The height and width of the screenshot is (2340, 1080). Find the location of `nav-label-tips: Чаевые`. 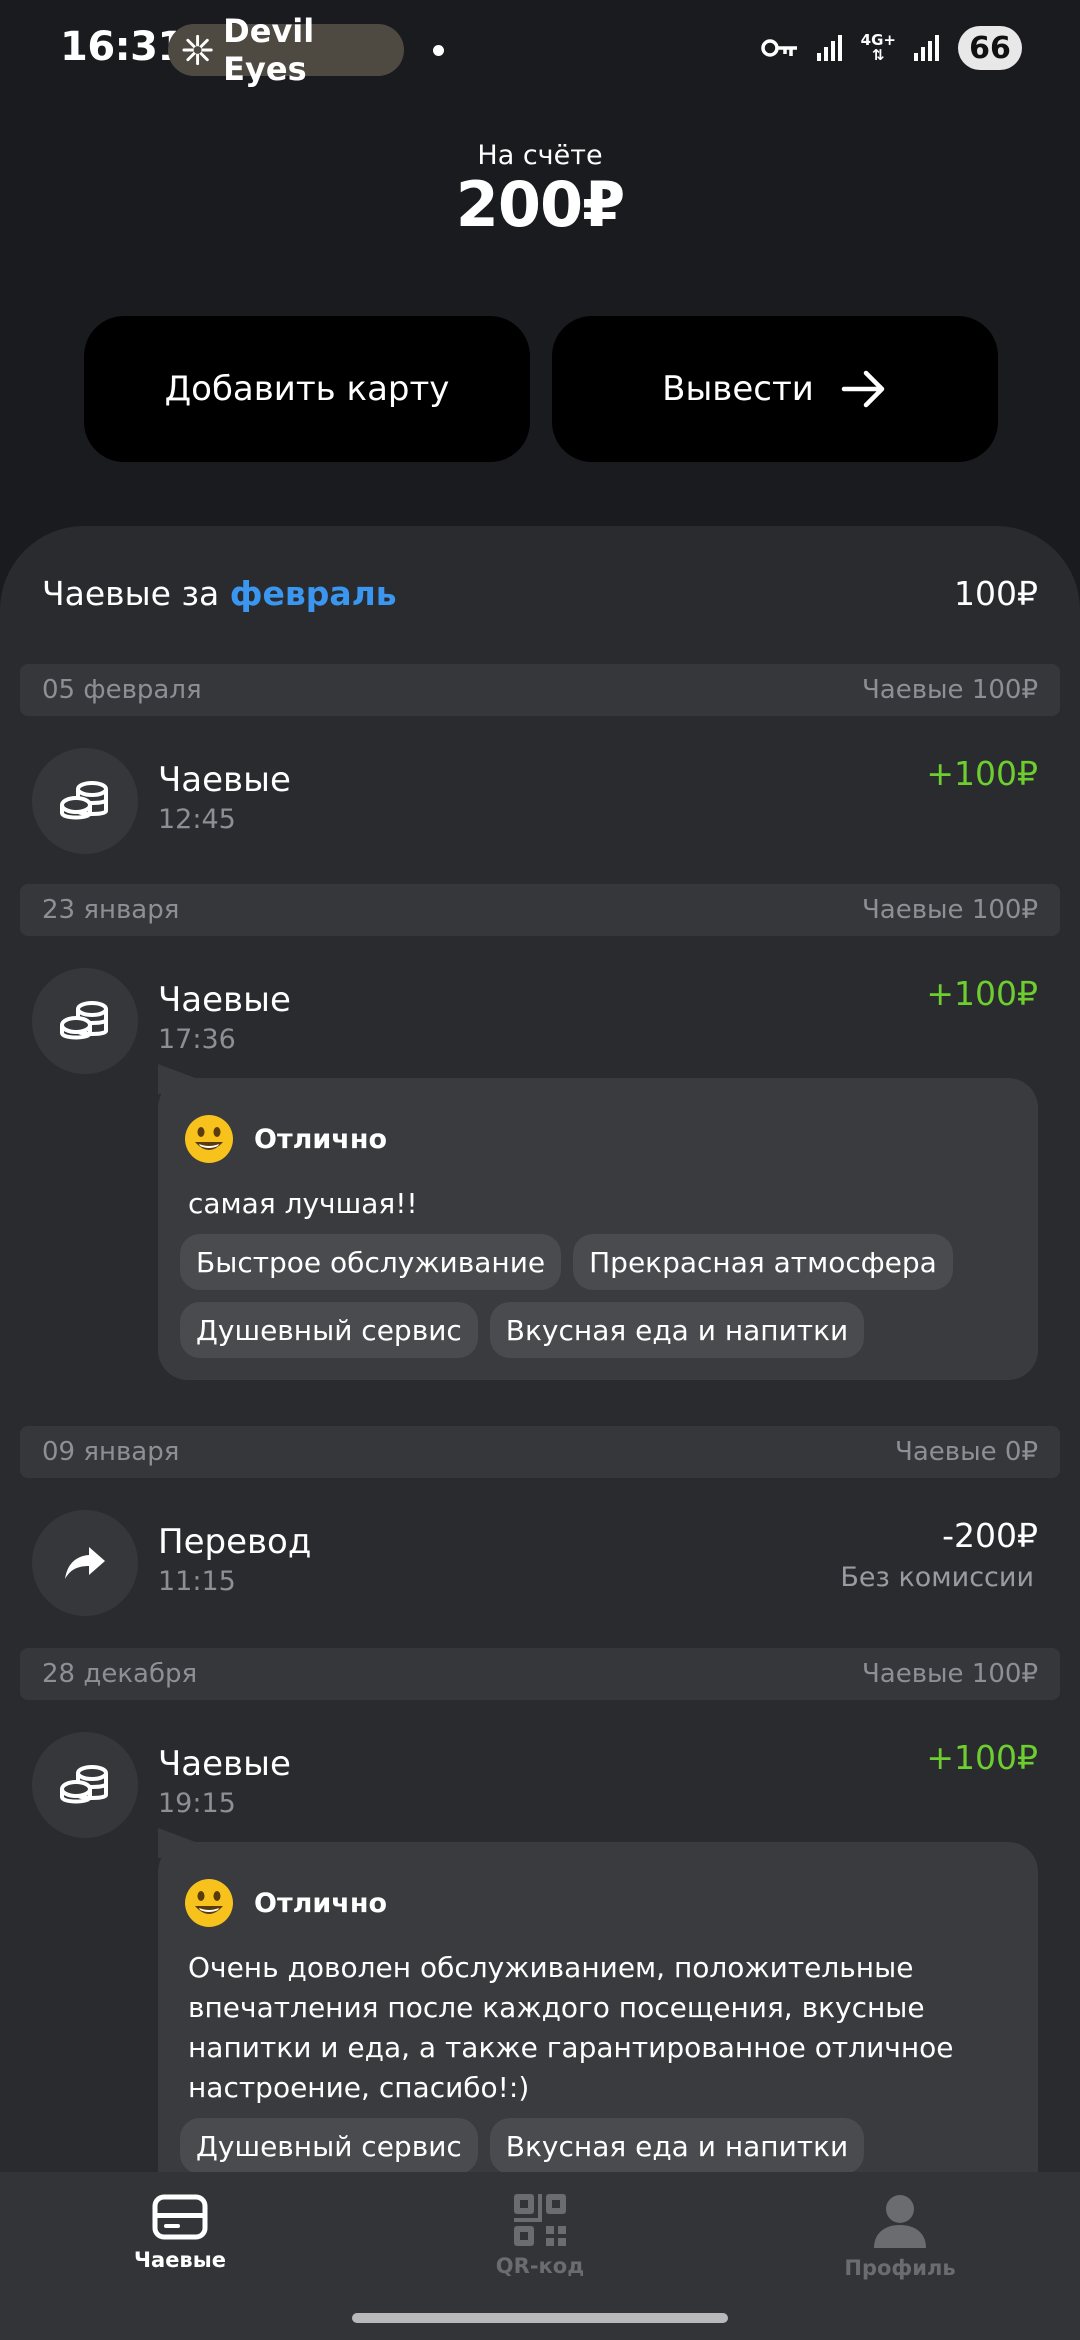

nav-label-tips: Чаевые is located at coordinates (180, 2260).